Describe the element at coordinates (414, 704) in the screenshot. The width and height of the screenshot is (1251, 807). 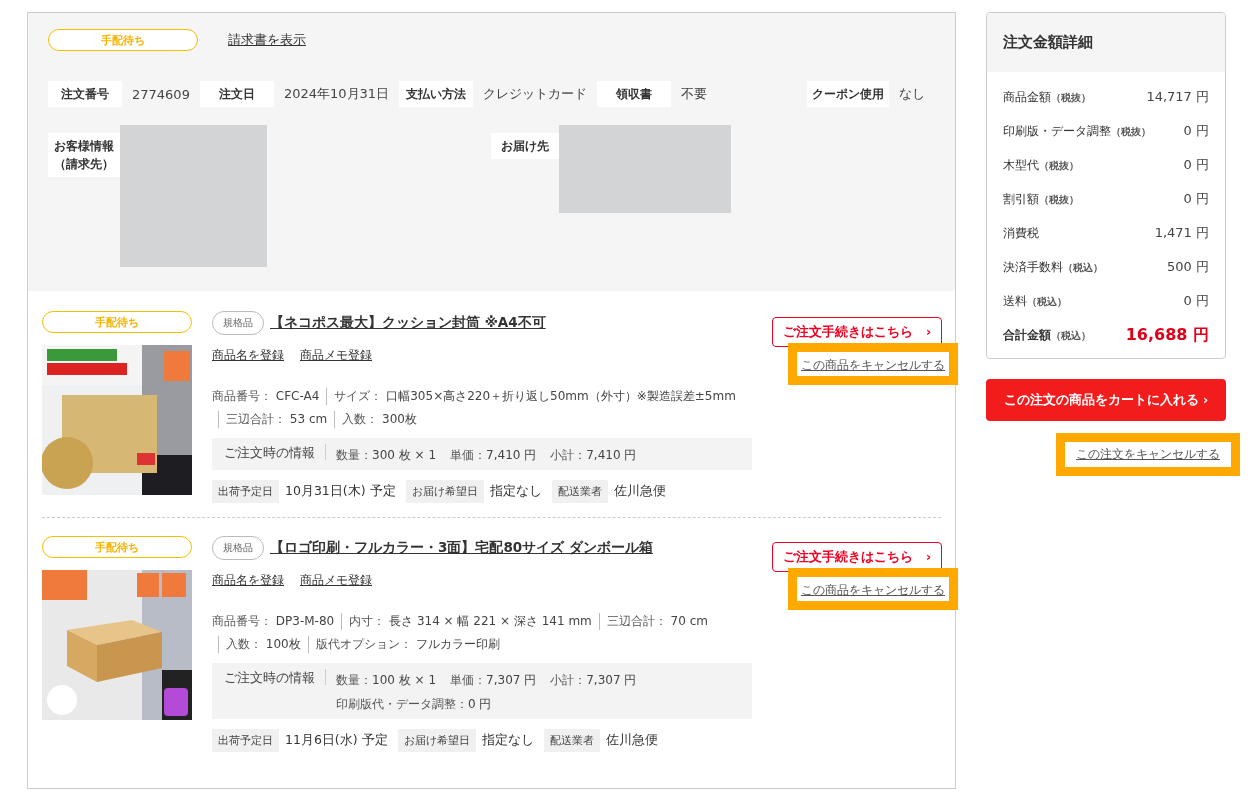
I see `info-text: 印刷版代・データ調整：0 円` at that location.